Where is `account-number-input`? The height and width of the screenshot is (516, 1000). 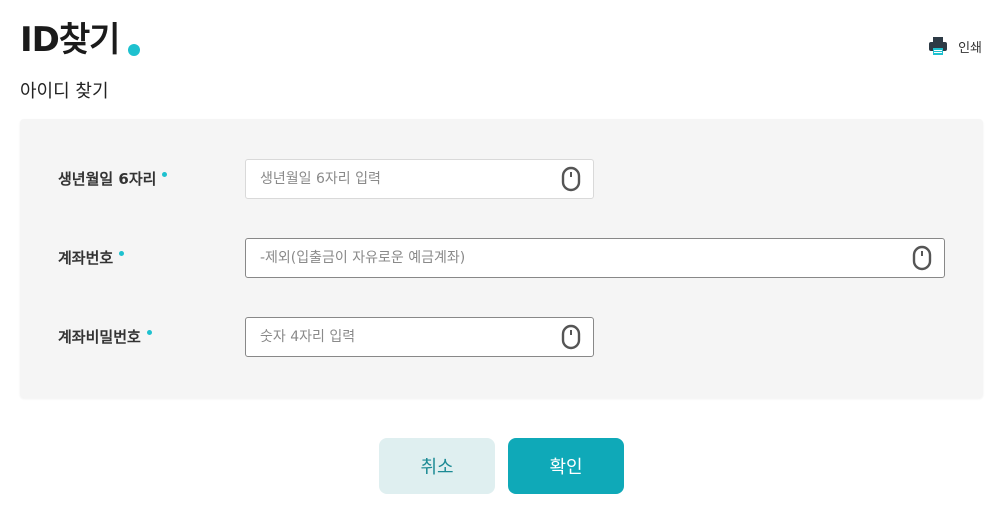
account-number-input is located at coordinates (579, 258).